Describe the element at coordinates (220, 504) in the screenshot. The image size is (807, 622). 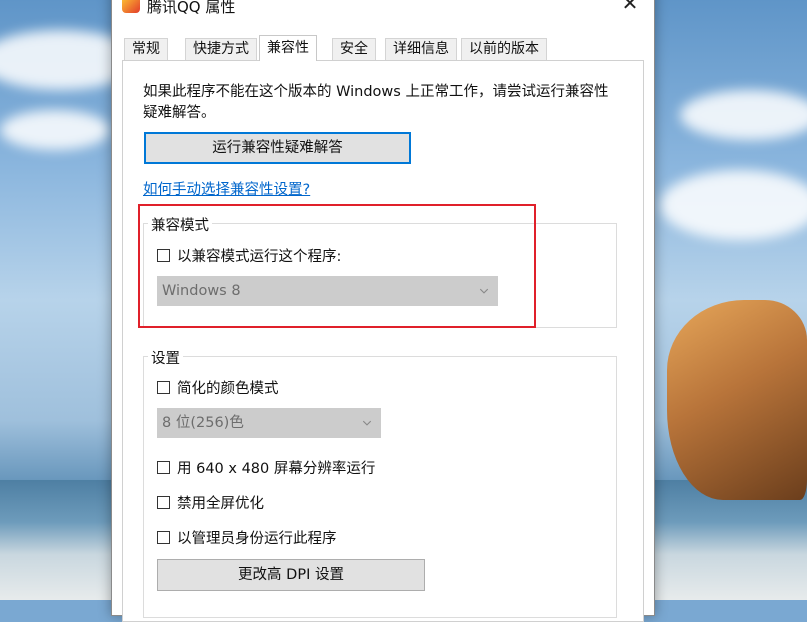
I see `disable-fullscreen-label: 禁用全屏优化` at that location.